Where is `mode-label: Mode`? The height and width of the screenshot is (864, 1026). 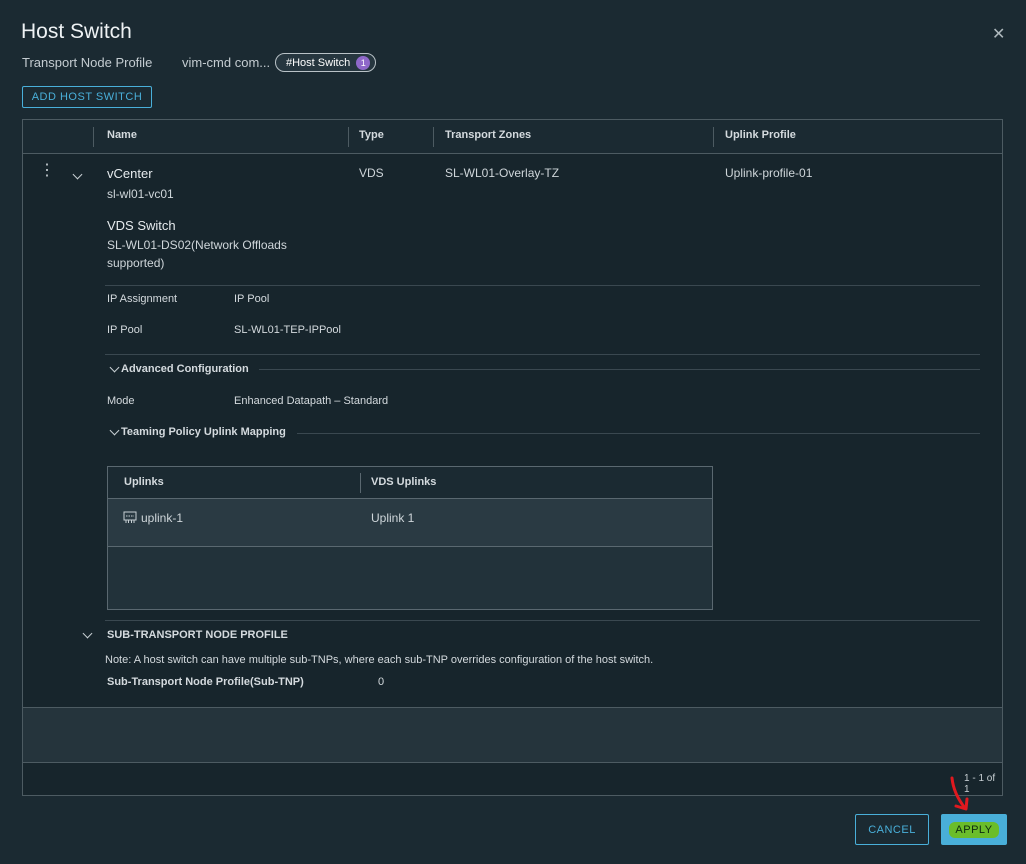
mode-label: Mode is located at coordinates (121, 401).